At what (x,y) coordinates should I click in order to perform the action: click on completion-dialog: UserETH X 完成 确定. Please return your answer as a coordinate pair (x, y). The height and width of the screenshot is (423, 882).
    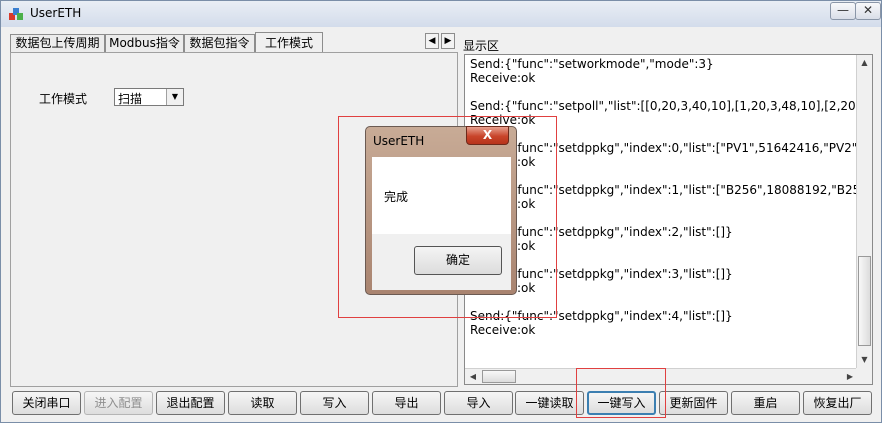
    Looking at the image, I should click on (441, 210).